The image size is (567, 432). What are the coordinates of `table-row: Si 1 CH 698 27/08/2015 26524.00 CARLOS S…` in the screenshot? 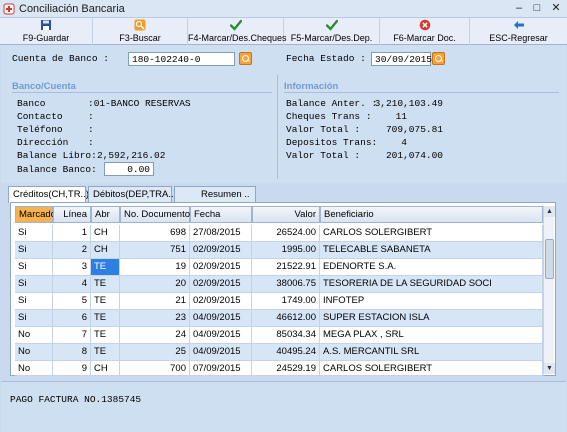 It's located at (279, 233).